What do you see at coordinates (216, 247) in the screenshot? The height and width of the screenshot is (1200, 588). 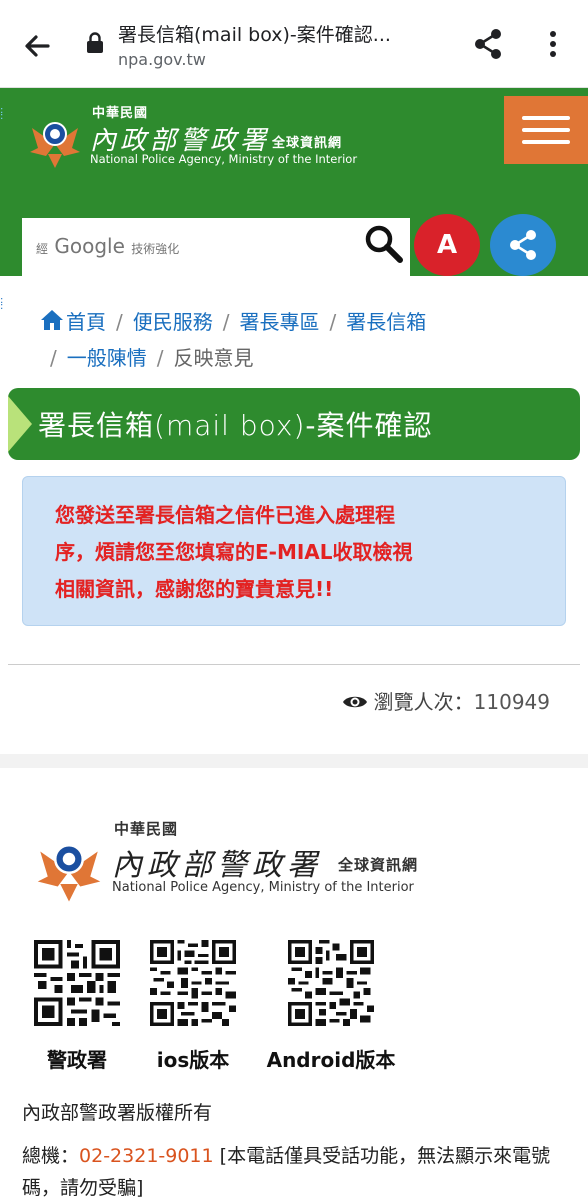 I see `search-input: 經 Google 技術強化` at bounding box center [216, 247].